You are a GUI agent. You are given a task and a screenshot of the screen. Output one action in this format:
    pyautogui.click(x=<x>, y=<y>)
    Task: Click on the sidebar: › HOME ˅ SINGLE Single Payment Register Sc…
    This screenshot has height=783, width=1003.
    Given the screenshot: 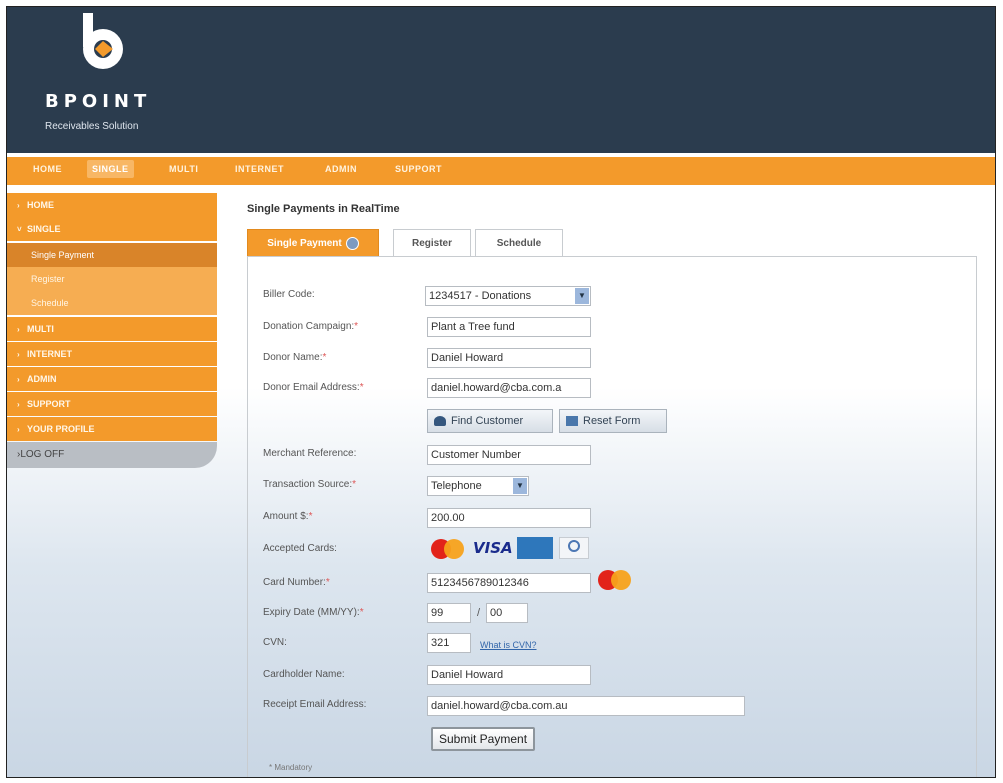 What is the action you would take?
    pyautogui.click(x=112, y=329)
    